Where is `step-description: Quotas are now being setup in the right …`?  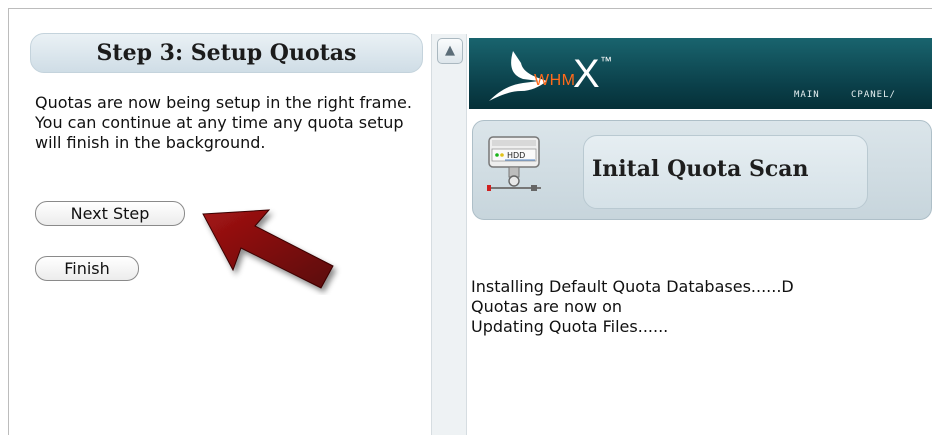 step-description: Quotas are now being setup in the right … is located at coordinates (223, 122).